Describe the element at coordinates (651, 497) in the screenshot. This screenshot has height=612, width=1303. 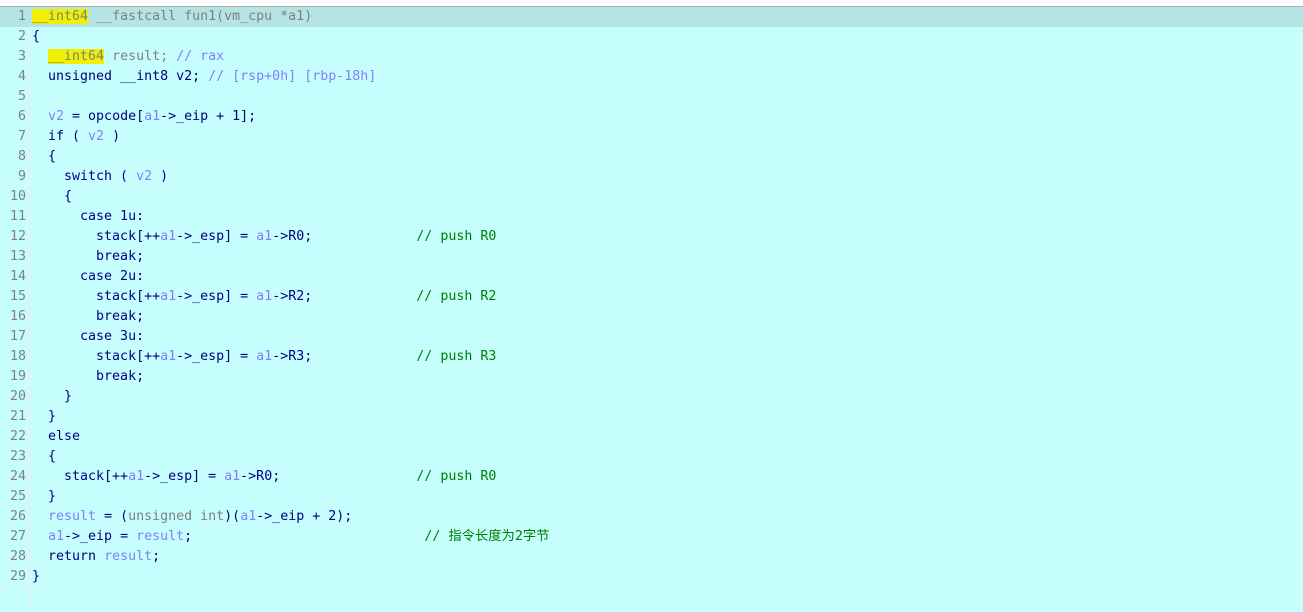
I see `code-line: 25 }` at that location.